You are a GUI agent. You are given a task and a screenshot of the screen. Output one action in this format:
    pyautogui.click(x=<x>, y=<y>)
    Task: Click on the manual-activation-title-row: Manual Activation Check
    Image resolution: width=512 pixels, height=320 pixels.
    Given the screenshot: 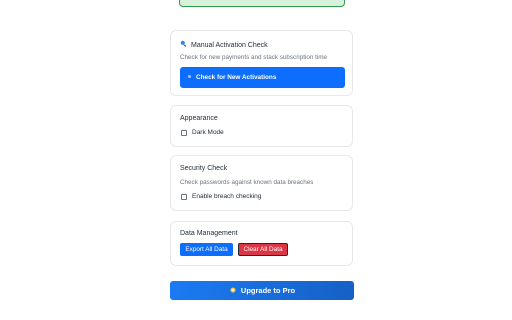 What is the action you would take?
    pyautogui.click(x=224, y=44)
    